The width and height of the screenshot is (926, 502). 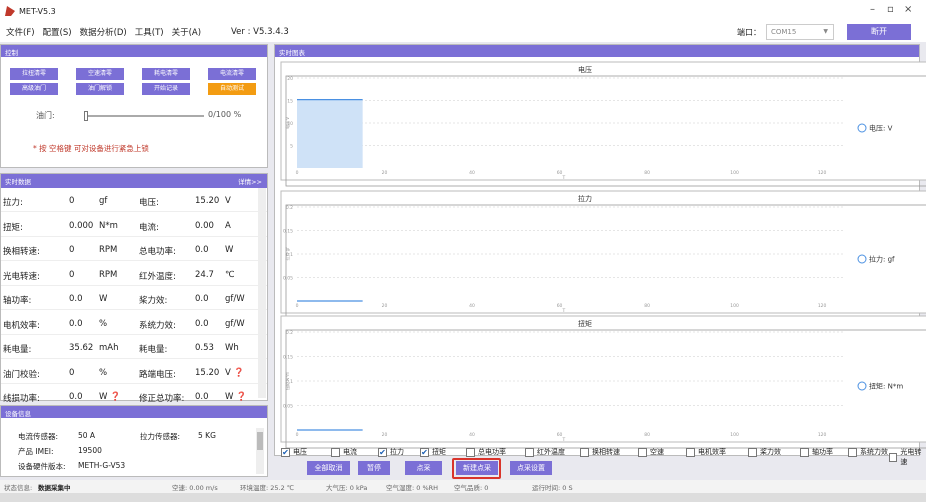 I want to click on series-checkbox: 电机效率, so click(x=706, y=452).